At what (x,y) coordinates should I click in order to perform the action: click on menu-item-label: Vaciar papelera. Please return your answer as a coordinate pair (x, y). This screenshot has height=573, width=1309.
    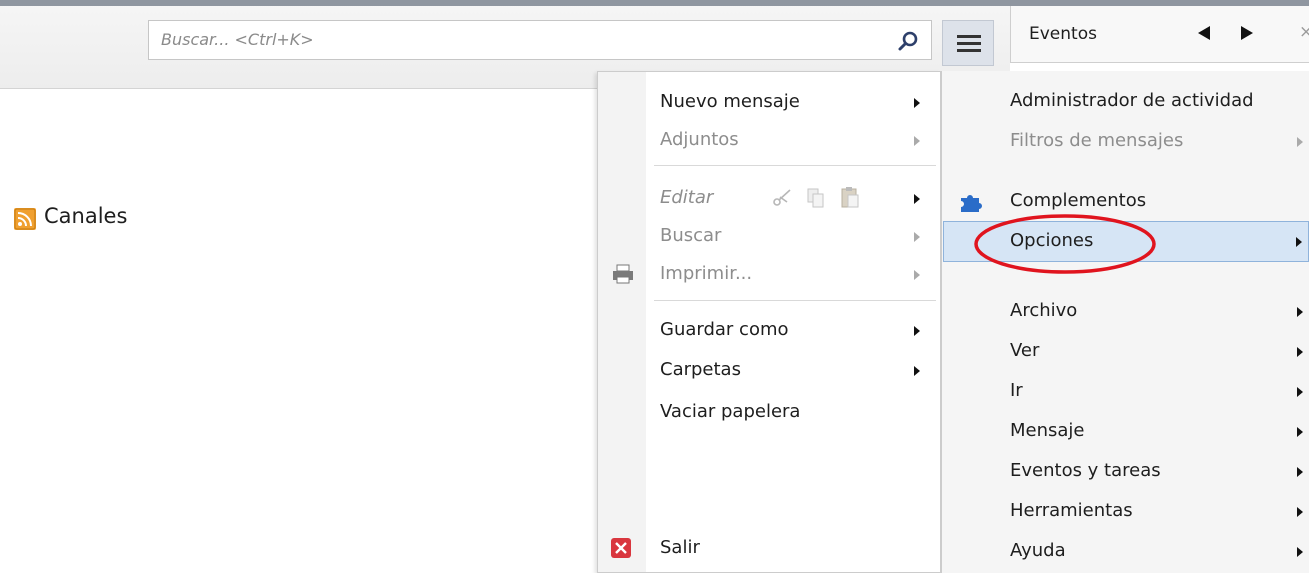
    Looking at the image, I should click on (730, 411).